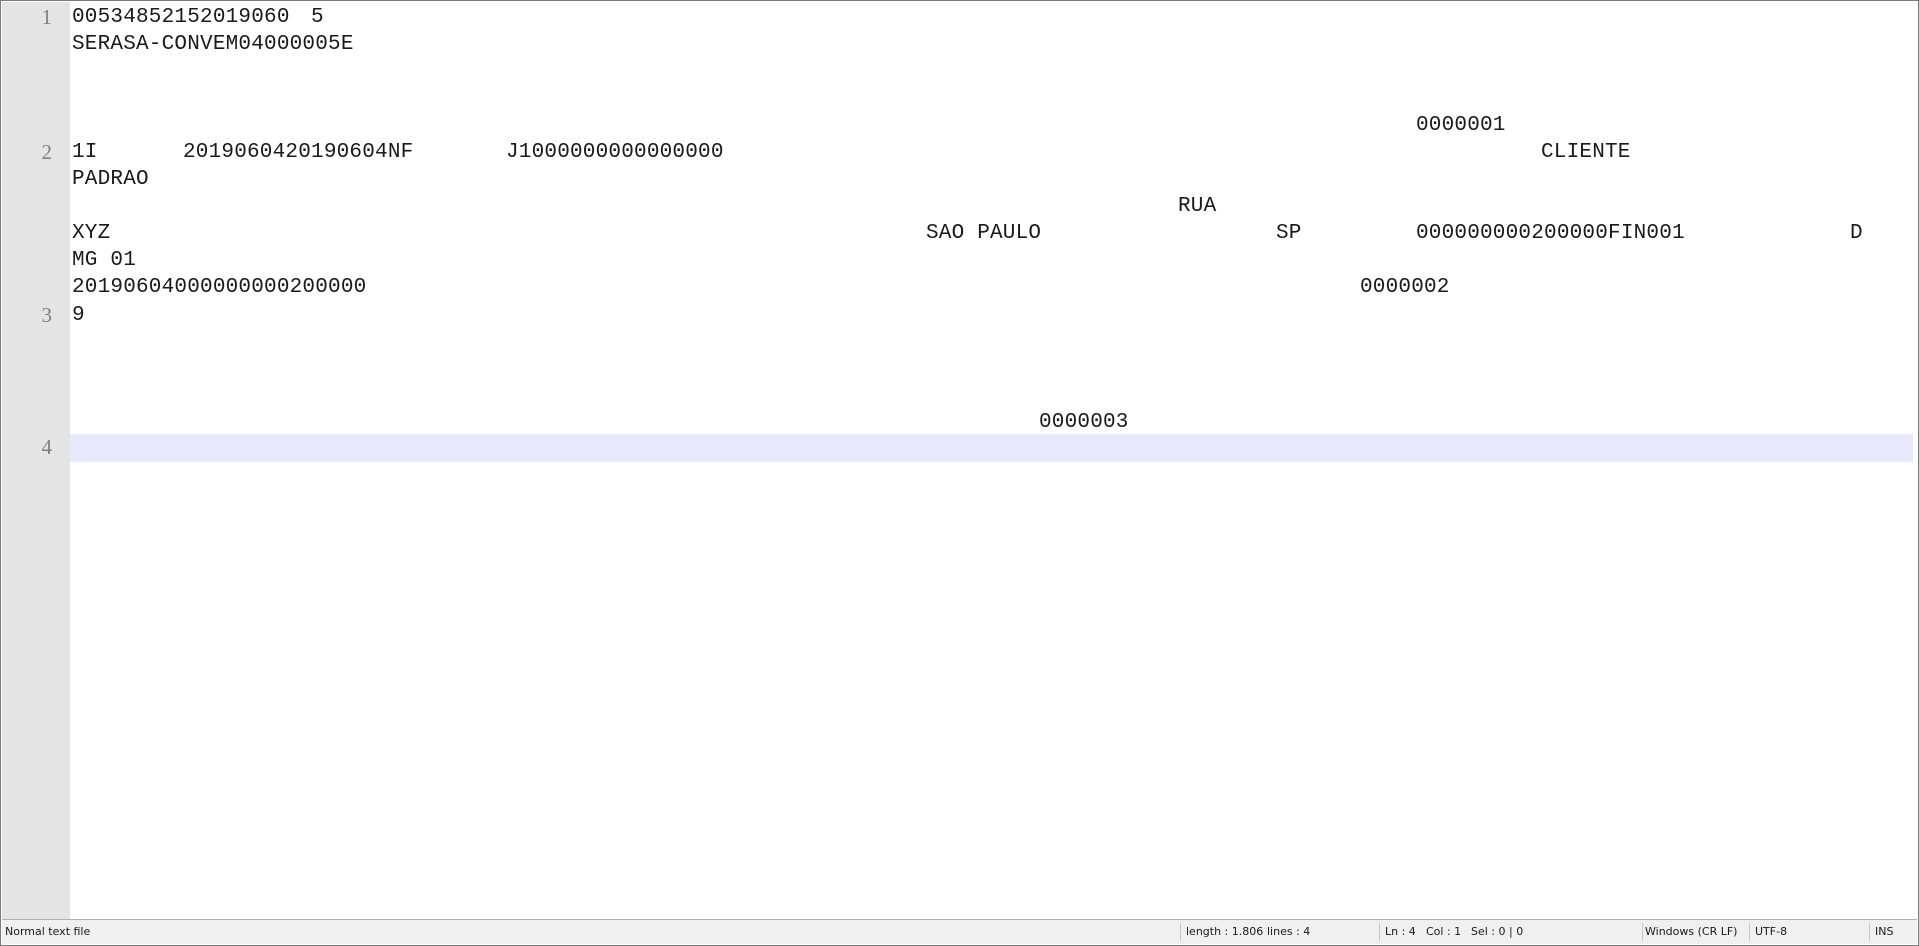 The width and height of the screenshot is (1919, 946). I want to click on text-line-2-part-5: PADRAO, so click(110, 179).